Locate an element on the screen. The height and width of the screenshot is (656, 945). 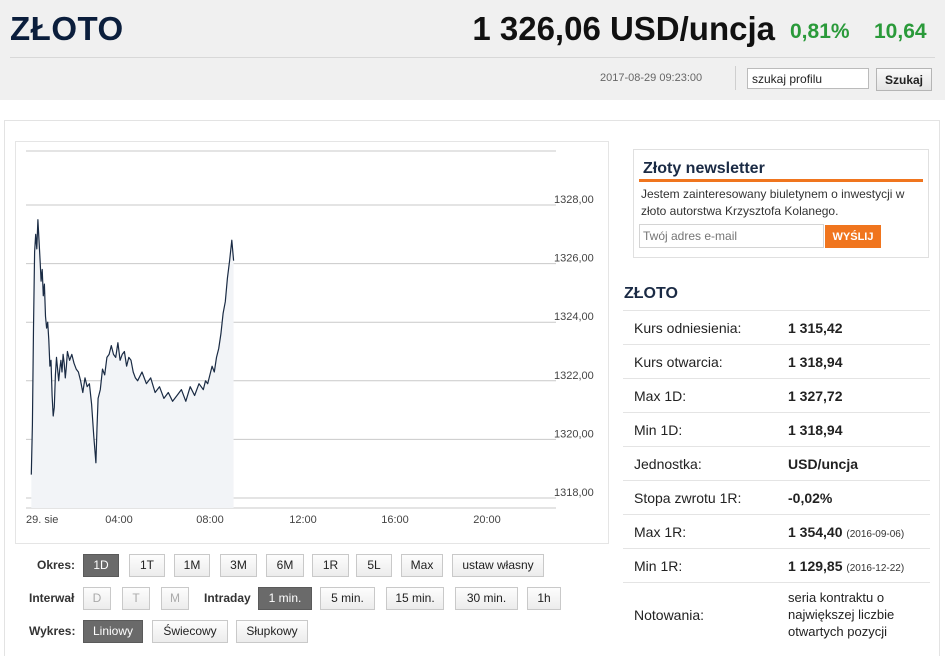
intraday-button-15-min: 15 min. is located at coordinates (415, 598).